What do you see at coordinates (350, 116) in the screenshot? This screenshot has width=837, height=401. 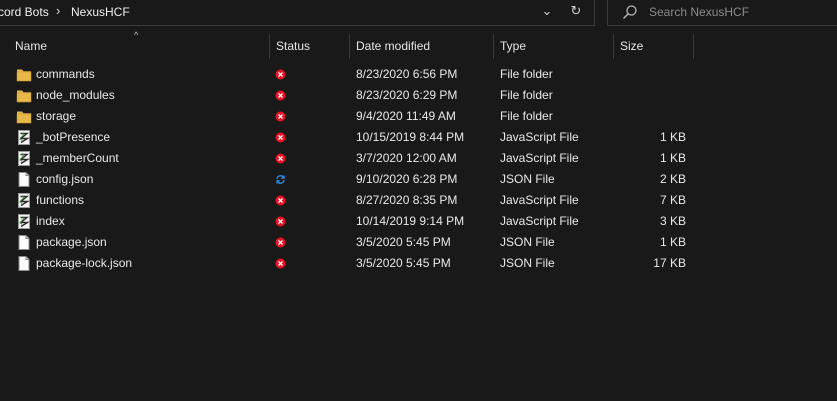 I see `file-row: storage 9/4/2020 11:49 AM File folder` at bounding box center [350, 116].